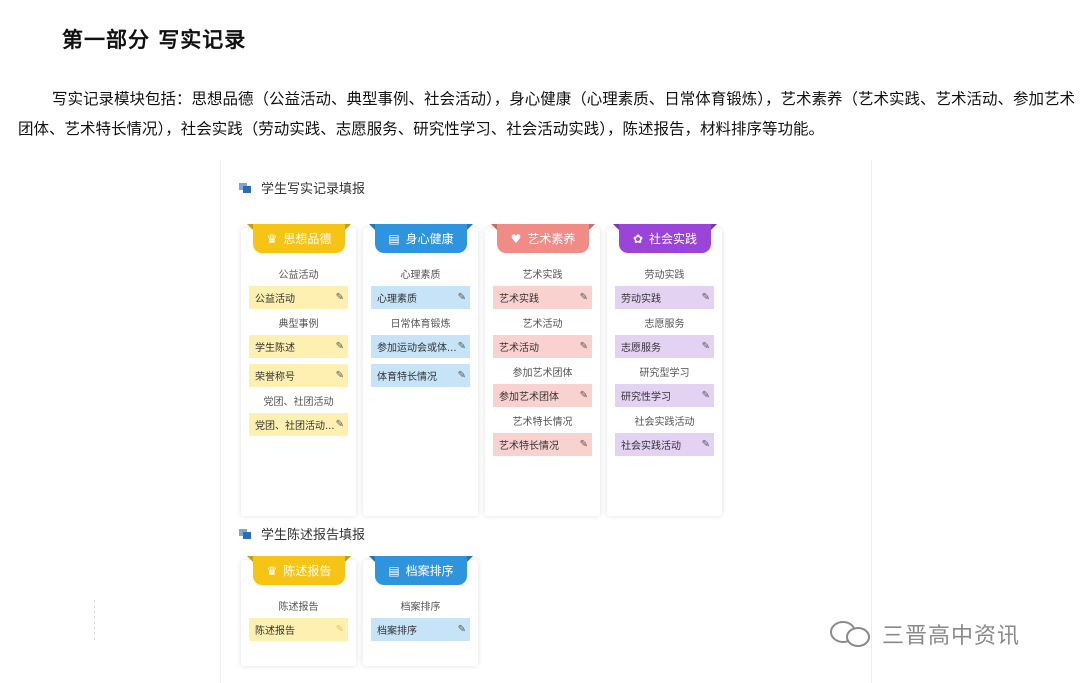  I want to click on record-item: 艺术特长情况 ✎, so click(542, 444).